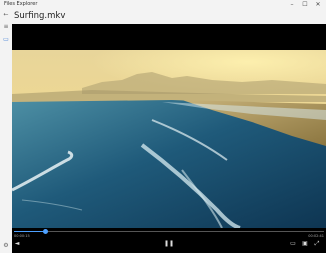  Describe the element at coordinates (317, 244) in the screenshot. I see `fullscreen-icon: ⤢` at that location.